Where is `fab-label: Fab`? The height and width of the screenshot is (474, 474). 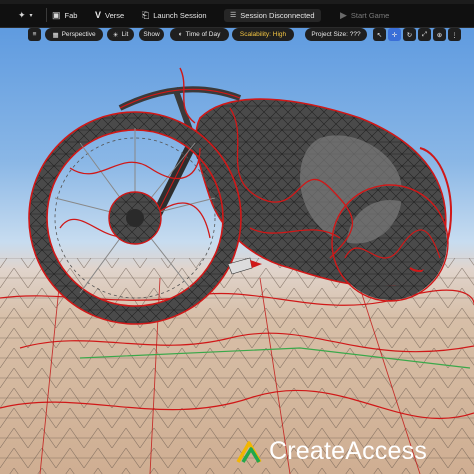
fab-label: Fab is located at coordinates (71, 15).